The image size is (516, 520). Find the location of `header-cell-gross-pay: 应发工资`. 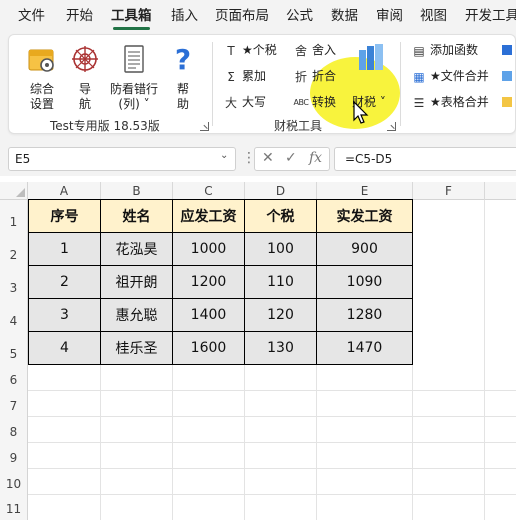

header-cell-gross-pay: 应发工资 is located at coordinates (209, 216).